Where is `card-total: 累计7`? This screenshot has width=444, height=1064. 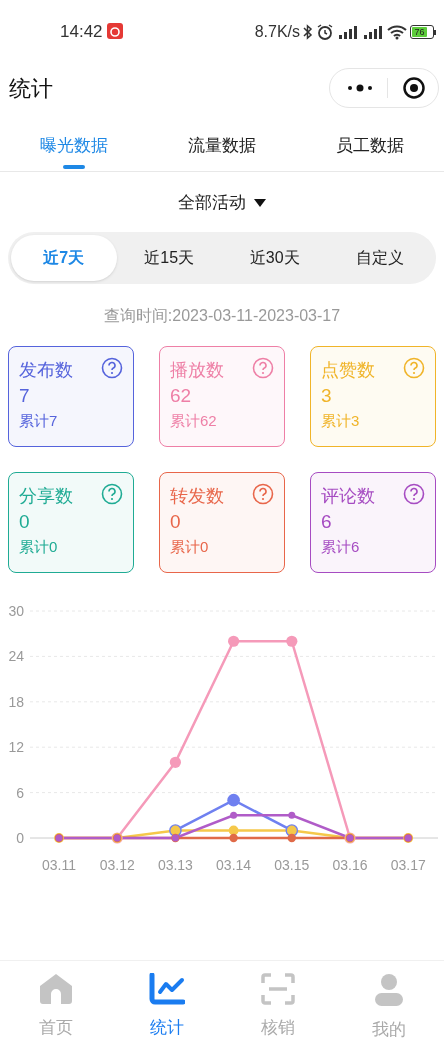 card-total: 累计7 is located at coordinates (38, 420).